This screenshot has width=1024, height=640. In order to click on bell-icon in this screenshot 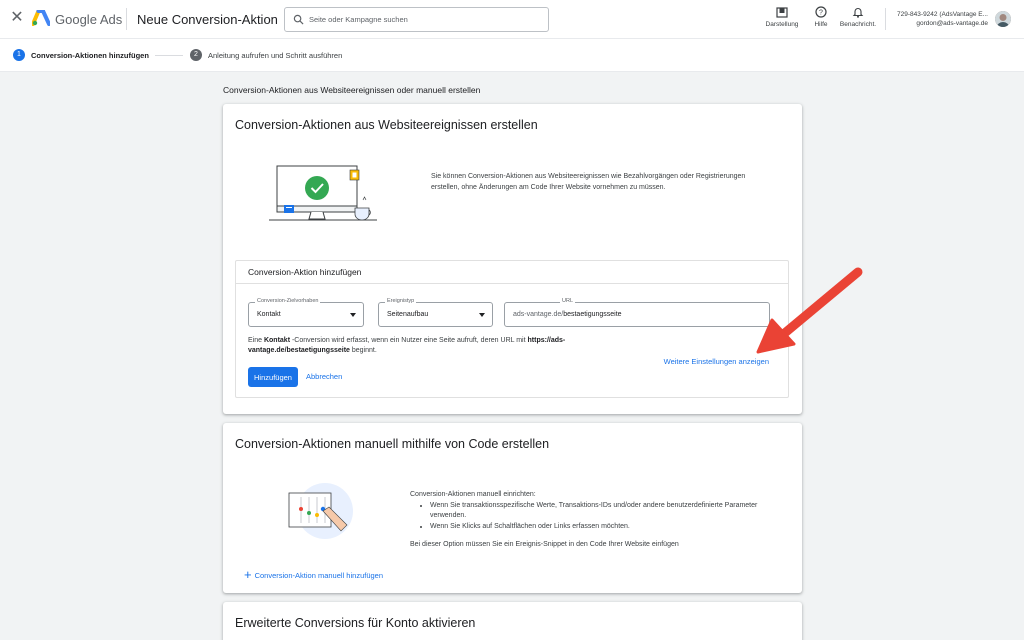, I will do `click(858, 13)`.